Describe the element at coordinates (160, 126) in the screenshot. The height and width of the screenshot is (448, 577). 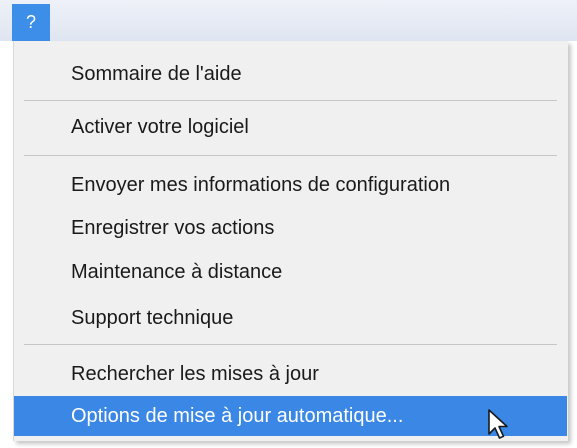
I see `menu-item-label: Activer votre logiciel` at that location.